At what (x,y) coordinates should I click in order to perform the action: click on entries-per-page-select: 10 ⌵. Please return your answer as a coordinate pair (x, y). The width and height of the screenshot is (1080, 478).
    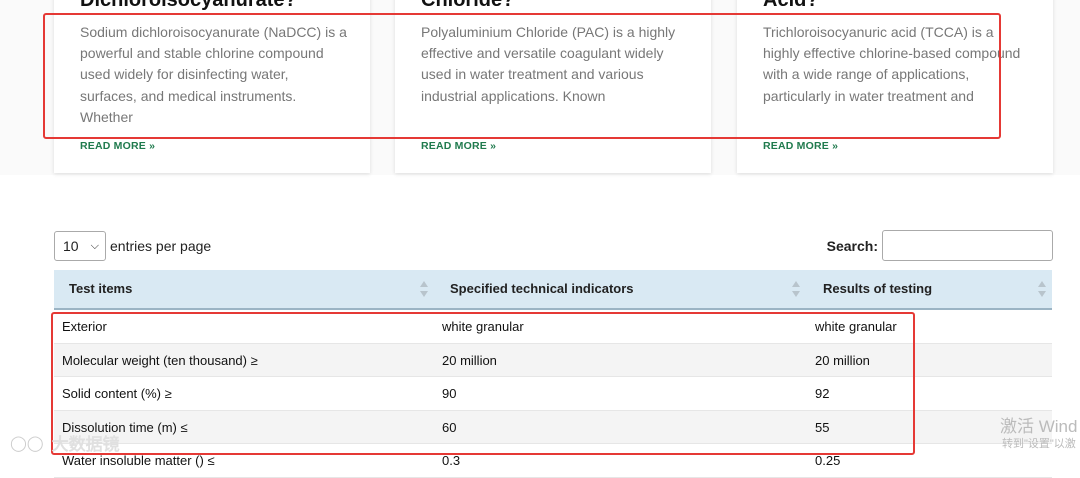
    Looking at the image, I should click on (80, 246).